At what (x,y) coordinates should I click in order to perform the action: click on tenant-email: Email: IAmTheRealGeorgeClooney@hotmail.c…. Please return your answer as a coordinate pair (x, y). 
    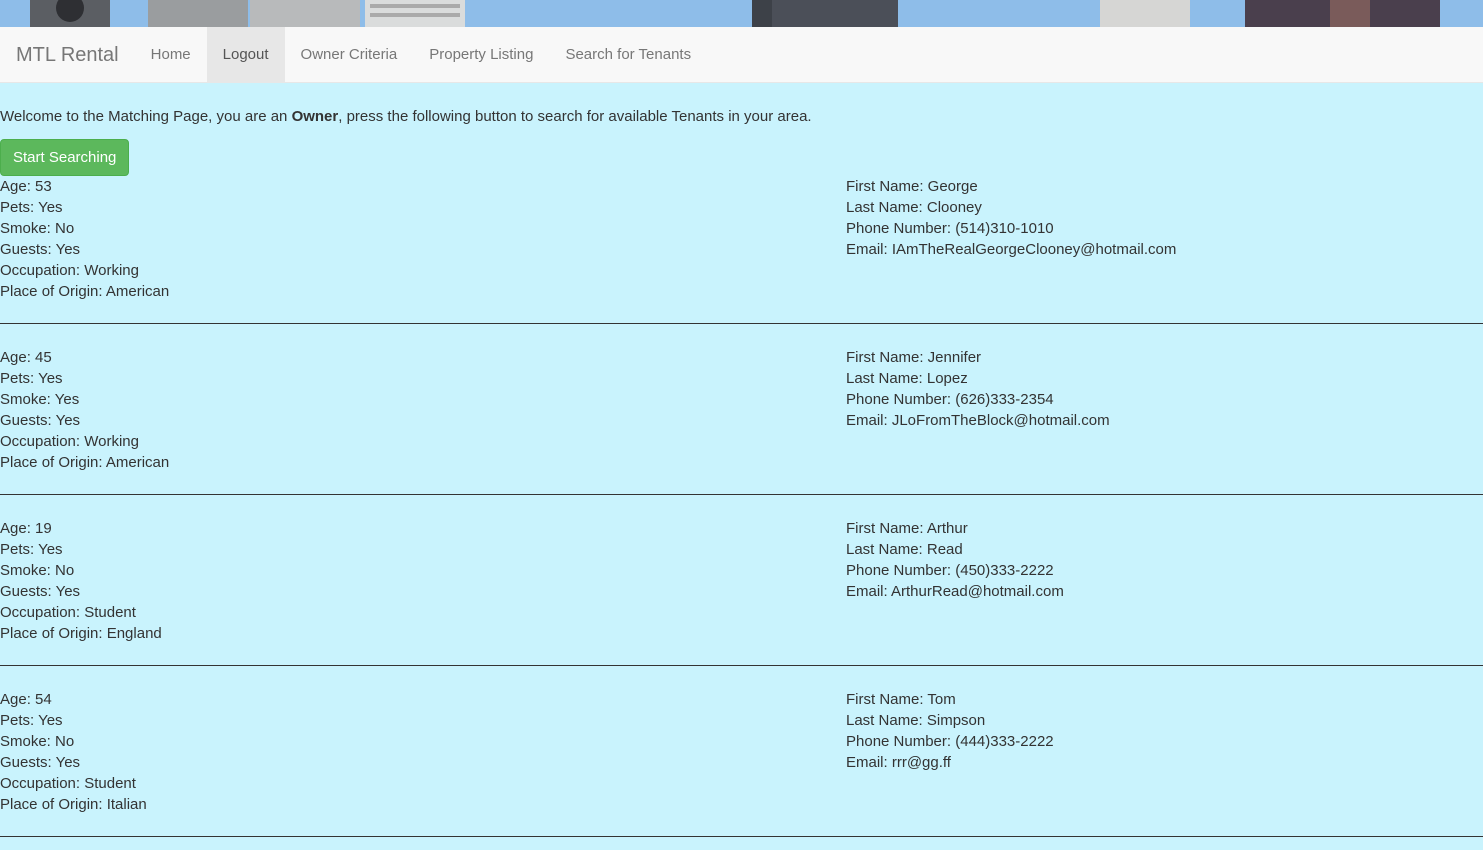
    Looking at the image, I should click on (1011, 249).